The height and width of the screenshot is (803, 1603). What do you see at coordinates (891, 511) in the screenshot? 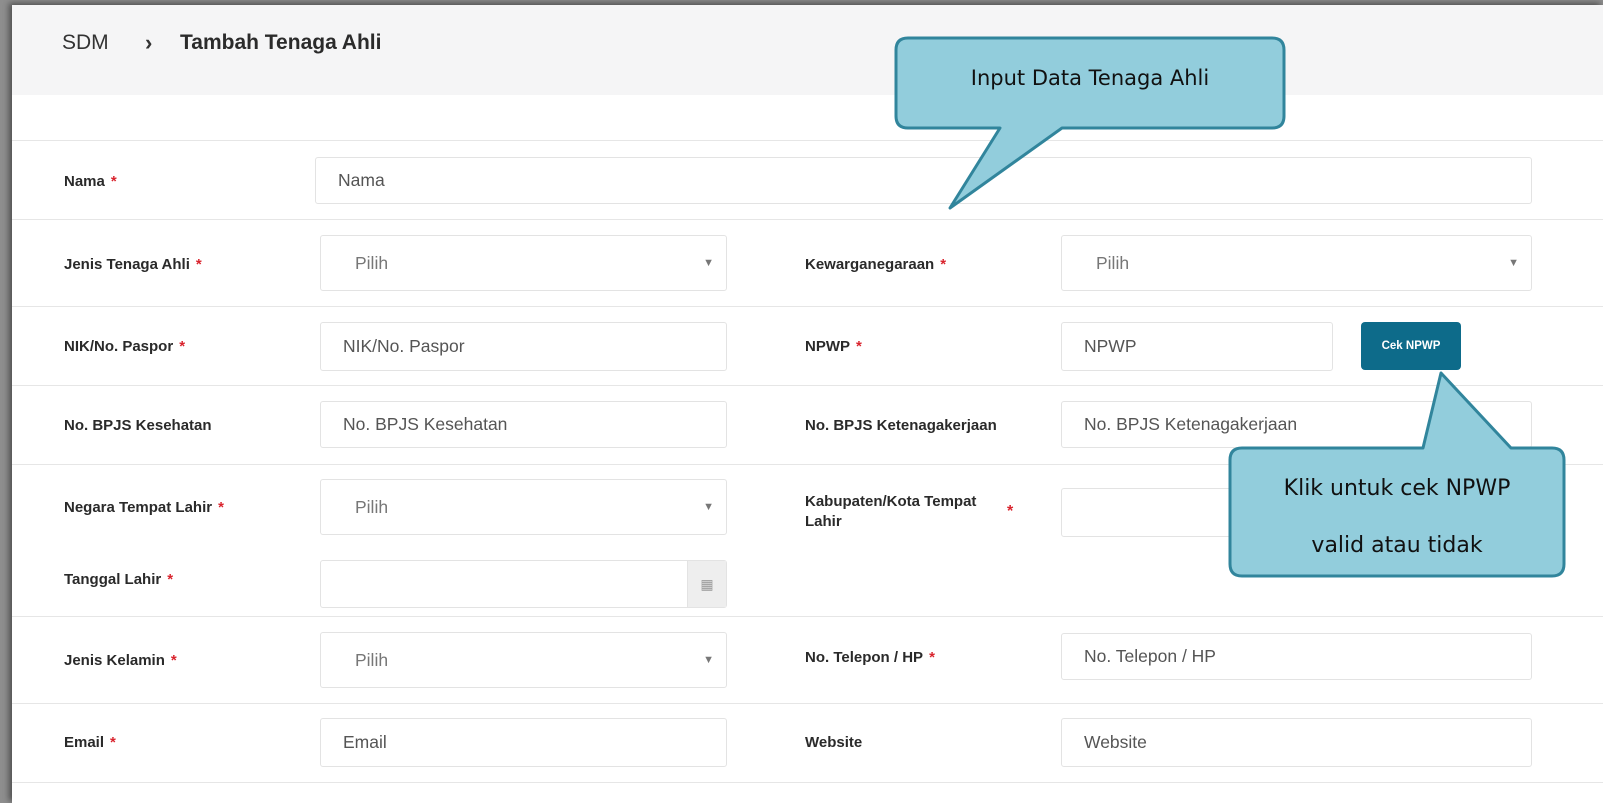
I see `kabupaten-tempat-lahir-label: Kabupaten/Kota Tempat Lahir` at bounding box center [891, 511].